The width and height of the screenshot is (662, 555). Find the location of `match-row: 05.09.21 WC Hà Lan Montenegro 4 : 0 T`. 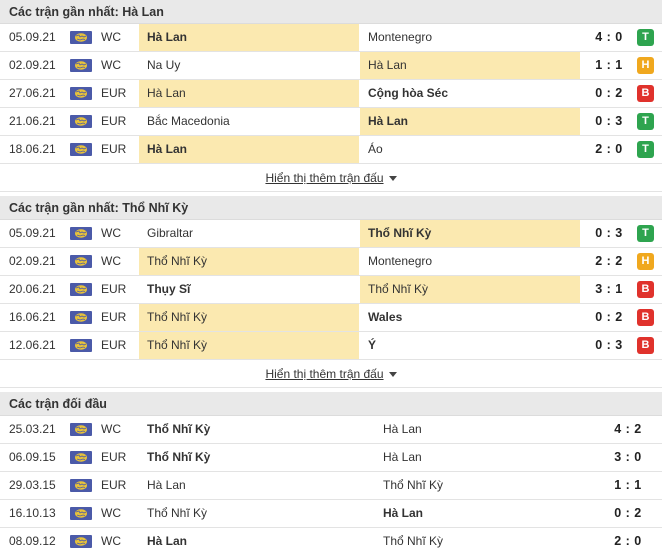

match-row: 05.09.21 WC Hà Lan Montenegro 4 : 0 T is located at coordinates (331, 38).